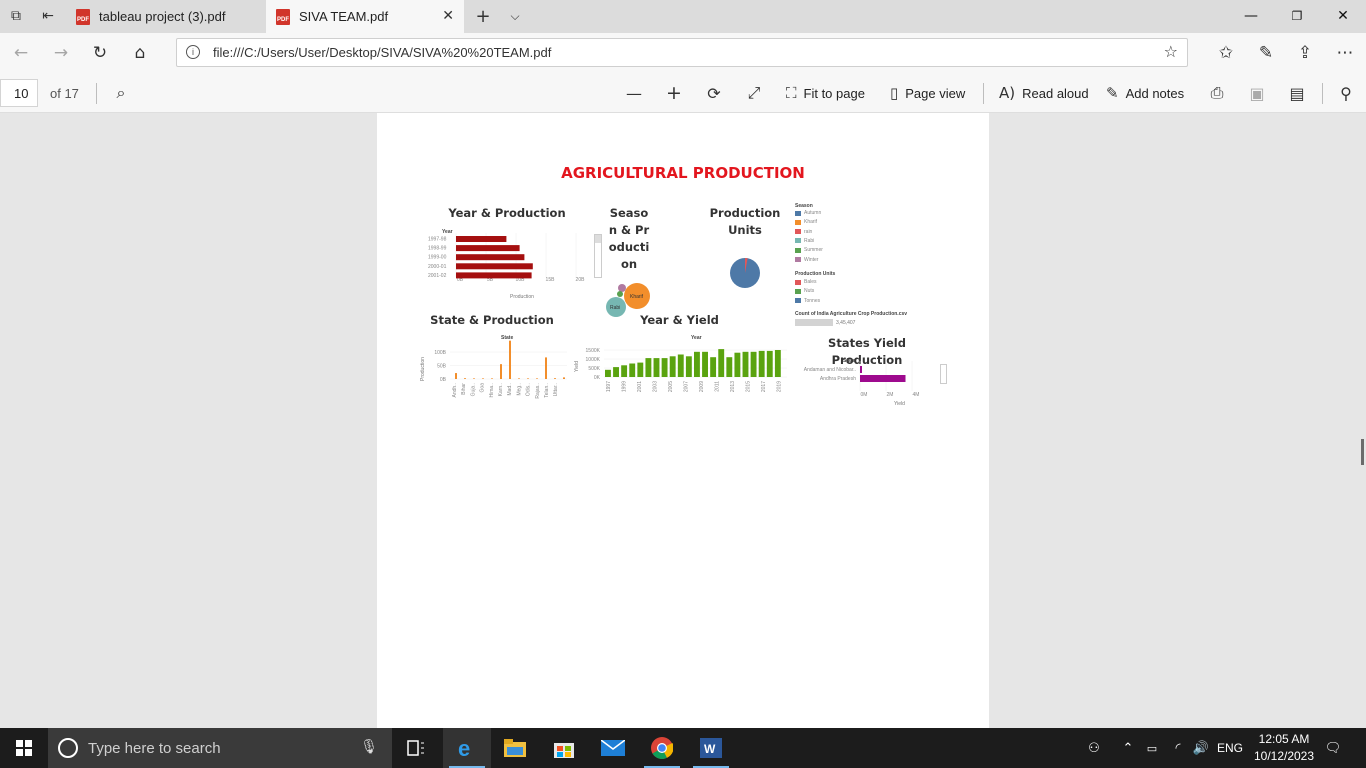 Image resolution: width=1366 pixels, height=768 pixels. Describe the element at coordinates (1230, 748) in the screenshot. I see `language-indicator: ENG` at that location.